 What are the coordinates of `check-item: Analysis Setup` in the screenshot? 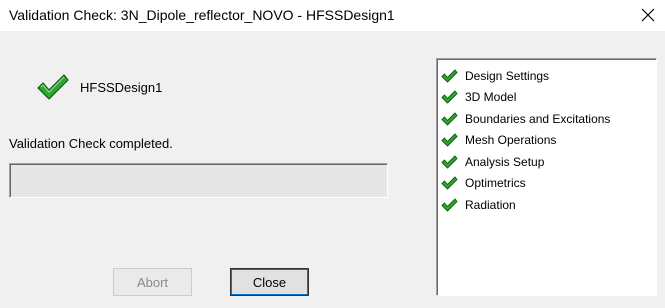 It's located at (525, 162).